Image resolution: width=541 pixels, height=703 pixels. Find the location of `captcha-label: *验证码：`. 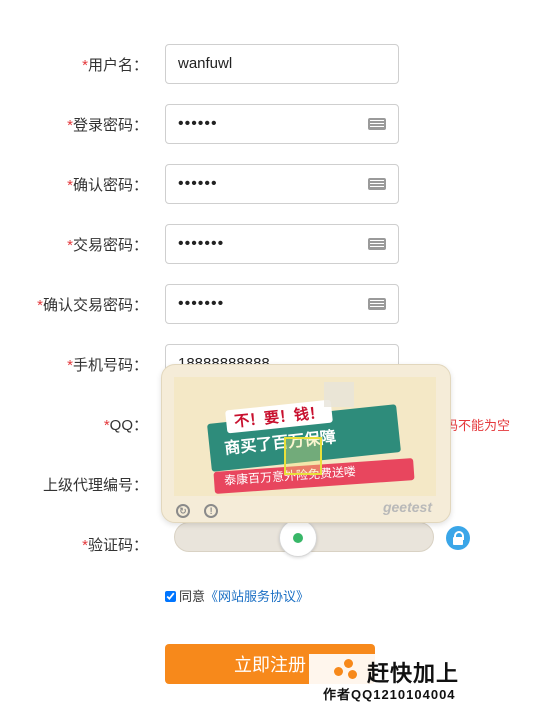

captcha-label: *验证码： is located at coordinates (115, 545).